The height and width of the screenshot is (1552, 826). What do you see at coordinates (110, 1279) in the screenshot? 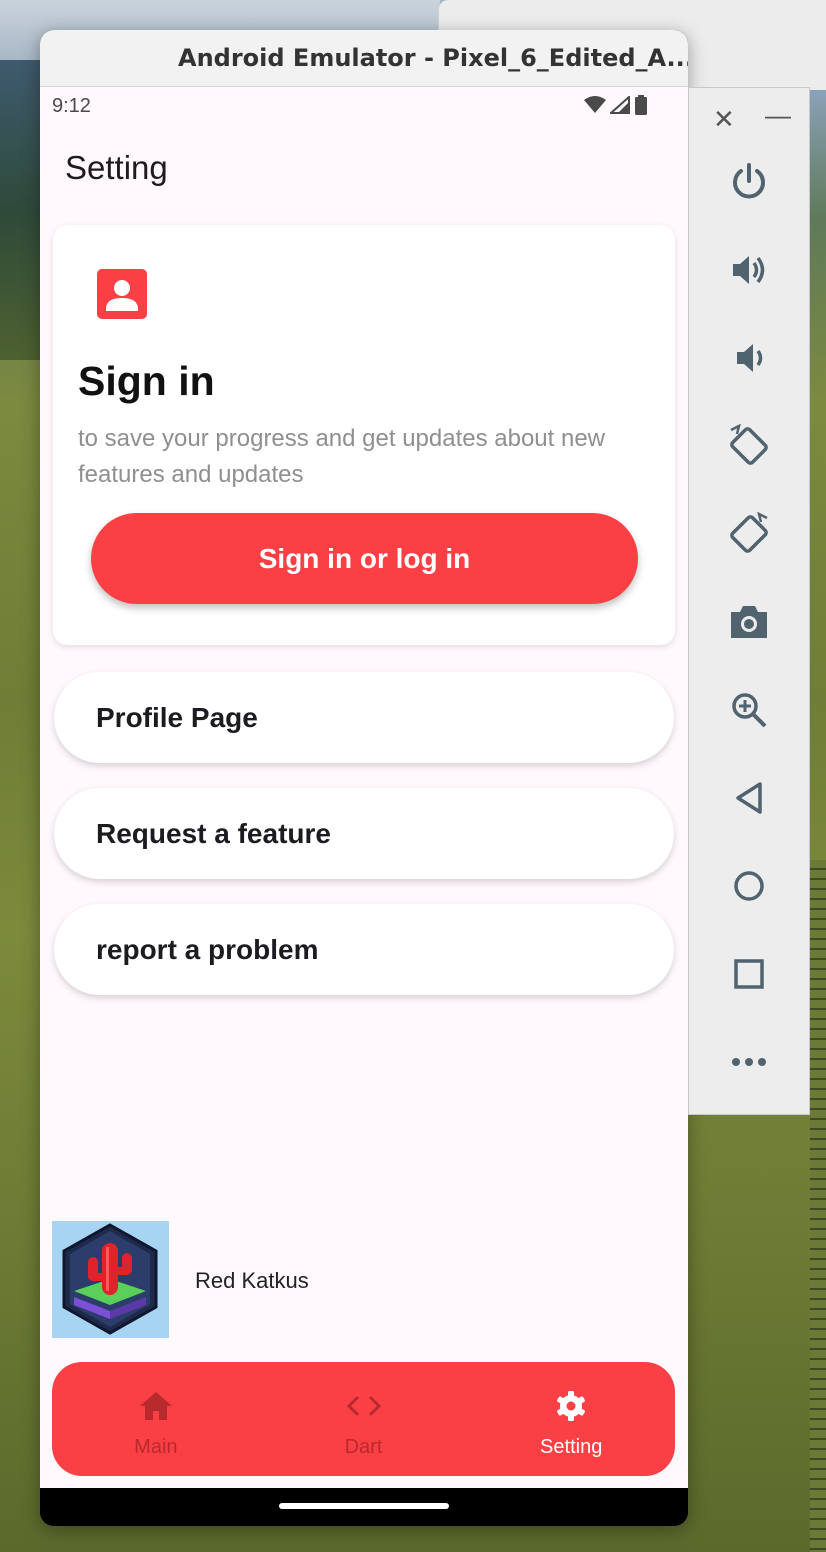
I see `app-logo` at bounding box center [110, 1279].